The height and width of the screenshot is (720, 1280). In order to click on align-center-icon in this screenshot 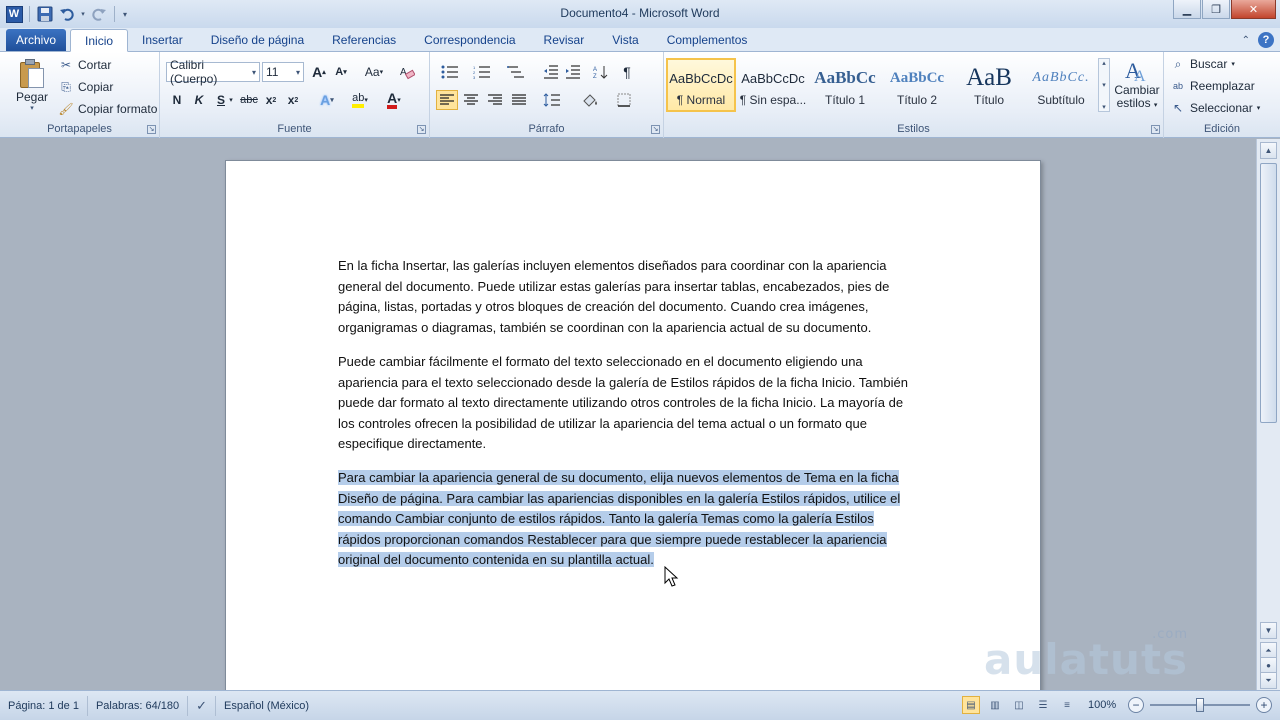, I will do `click(471, 100)`.